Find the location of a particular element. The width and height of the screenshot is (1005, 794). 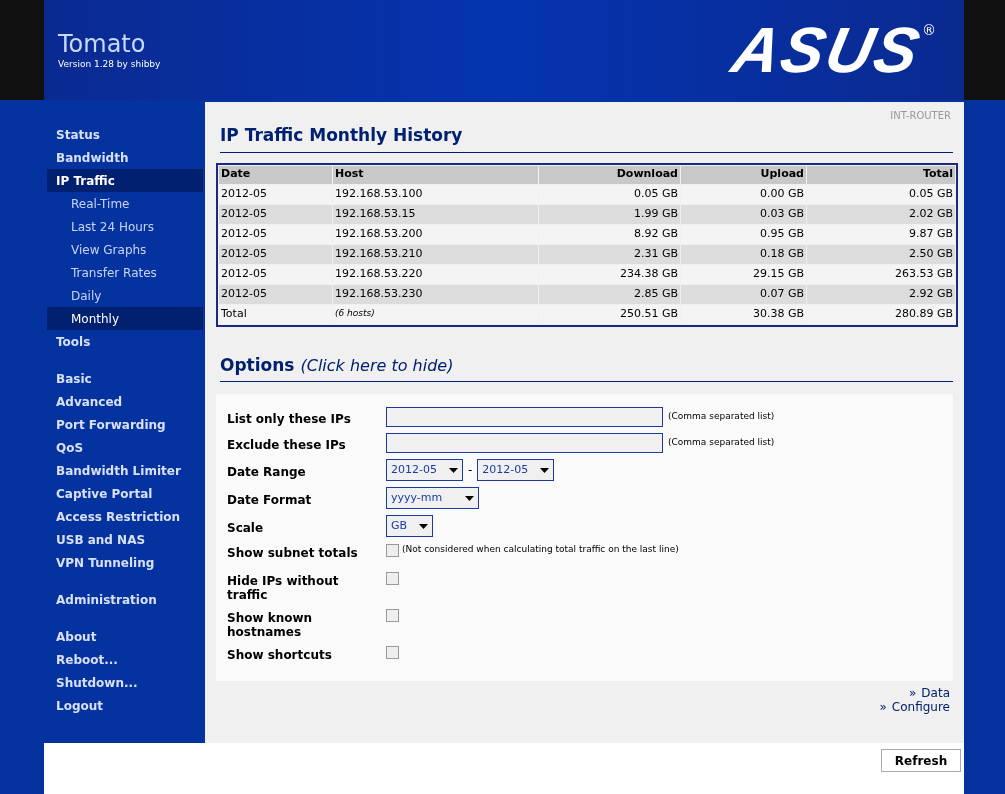

hint-text: (Not considered when calculating total traffic on the last line) is located at coordinates (540, 549).